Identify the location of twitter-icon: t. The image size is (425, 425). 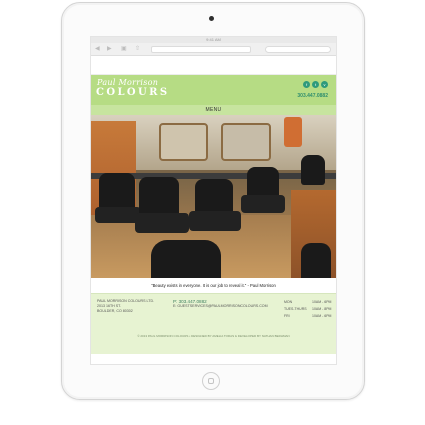
(315, 84).